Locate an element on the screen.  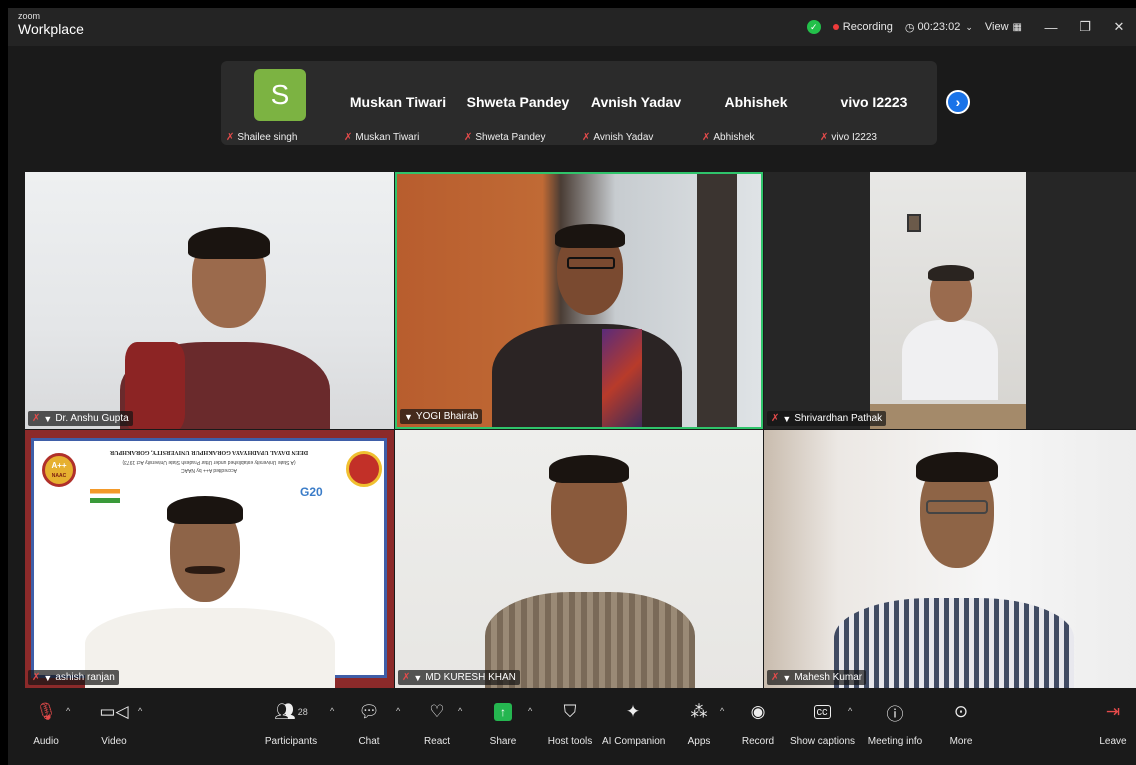
participant-name-label: ✗ ▼ MD KURESH KHAN is located at coordinates (459, 677).